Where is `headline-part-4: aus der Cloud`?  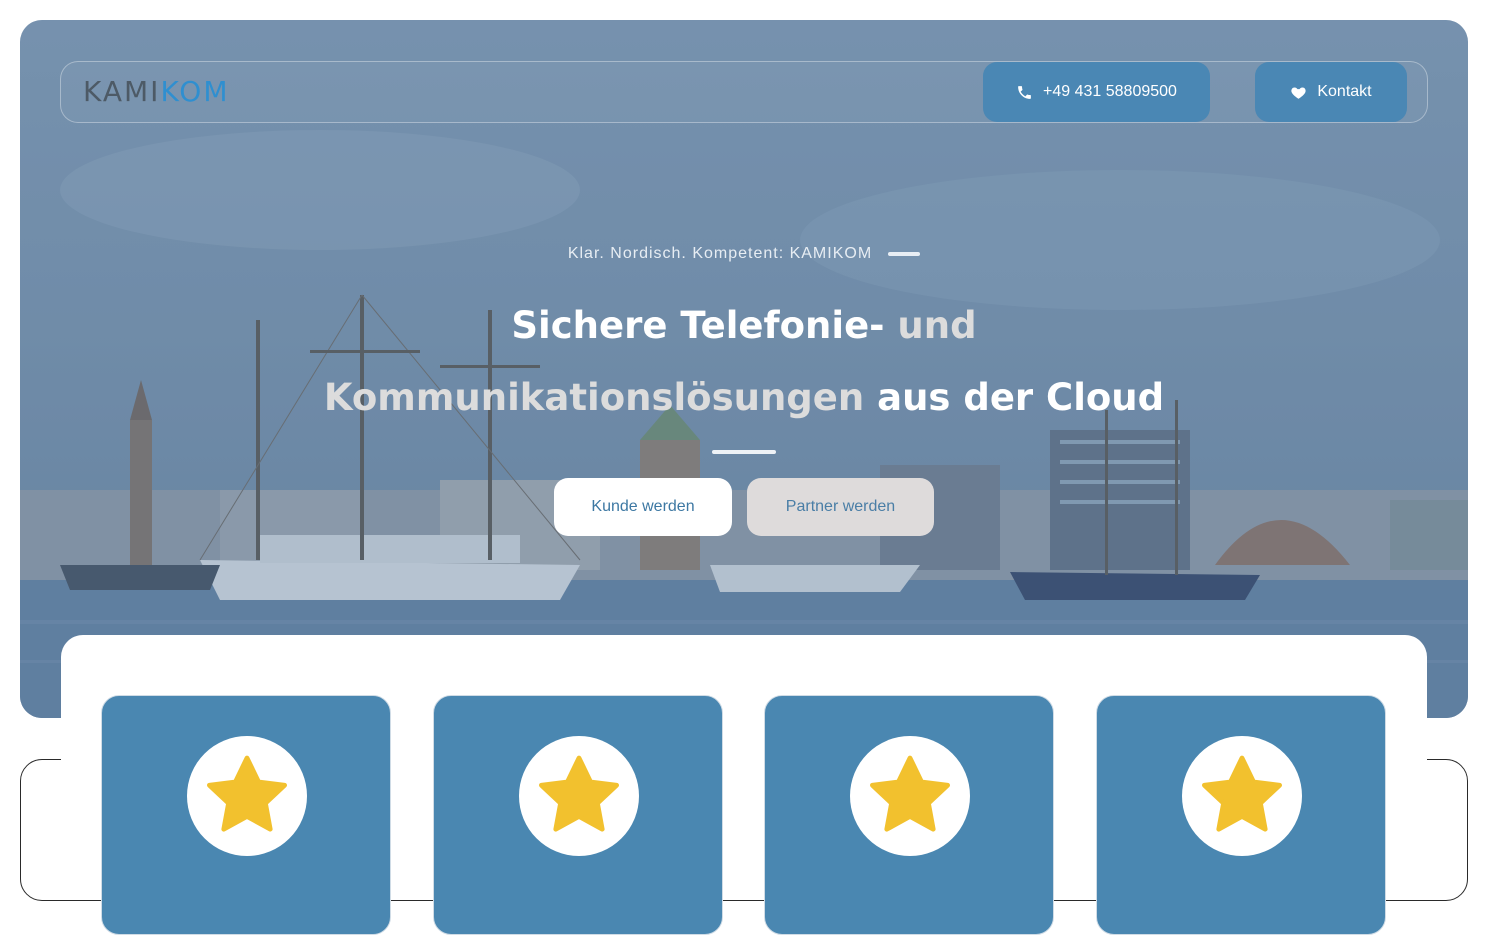
headline-part-4: aus der Cloud is located at coordinates (1021, 397).